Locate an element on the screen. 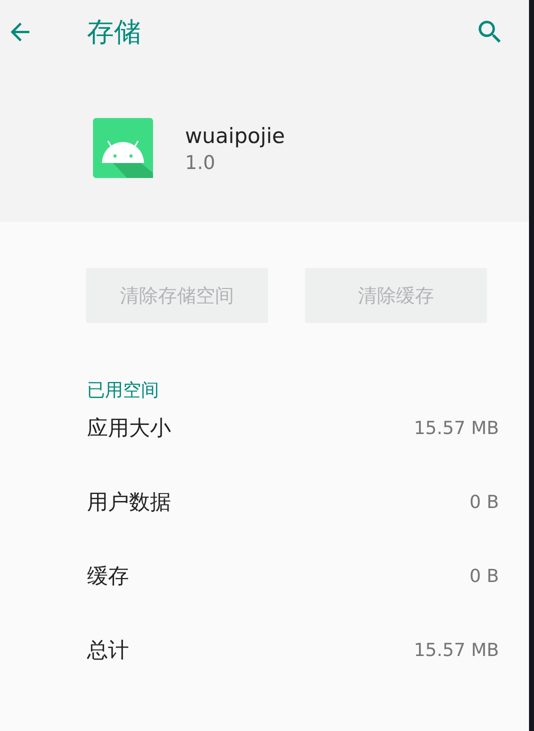 This screenshot has height=731, width=534. section-header: 已用空间 is located at coordinates (123, 390).